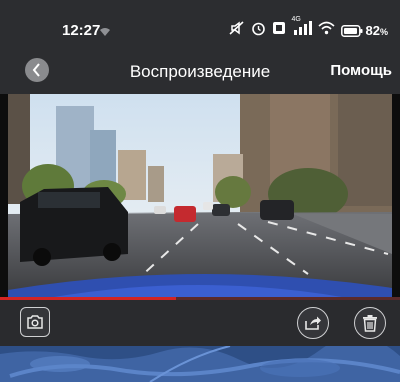  I want to click on status-time: 12:27, so click(81, 30).